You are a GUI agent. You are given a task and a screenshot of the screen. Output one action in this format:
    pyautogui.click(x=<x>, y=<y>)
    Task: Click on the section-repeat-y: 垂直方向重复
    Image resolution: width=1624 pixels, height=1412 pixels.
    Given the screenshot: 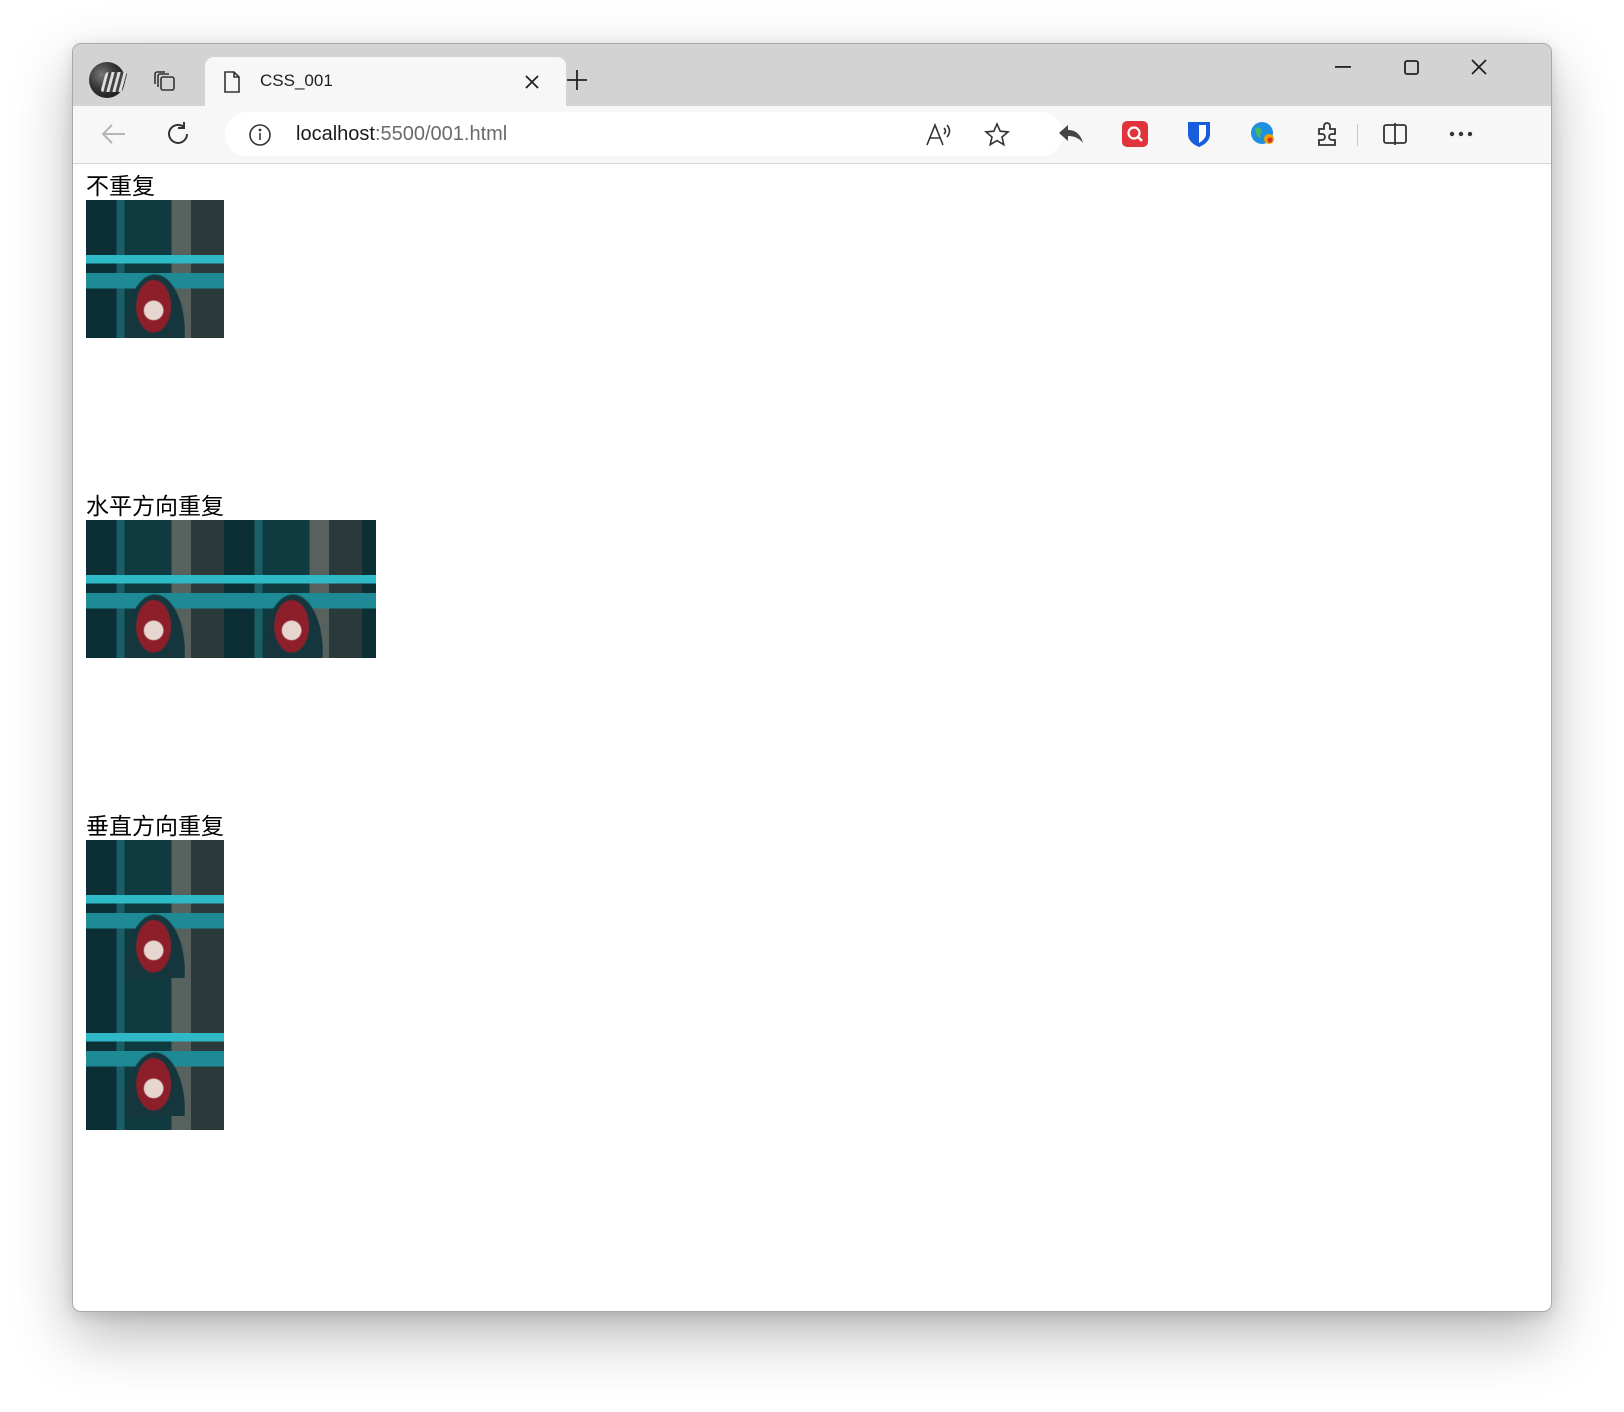 What is the action you would take?
    pyautogui.click(x=155, y=972)
    